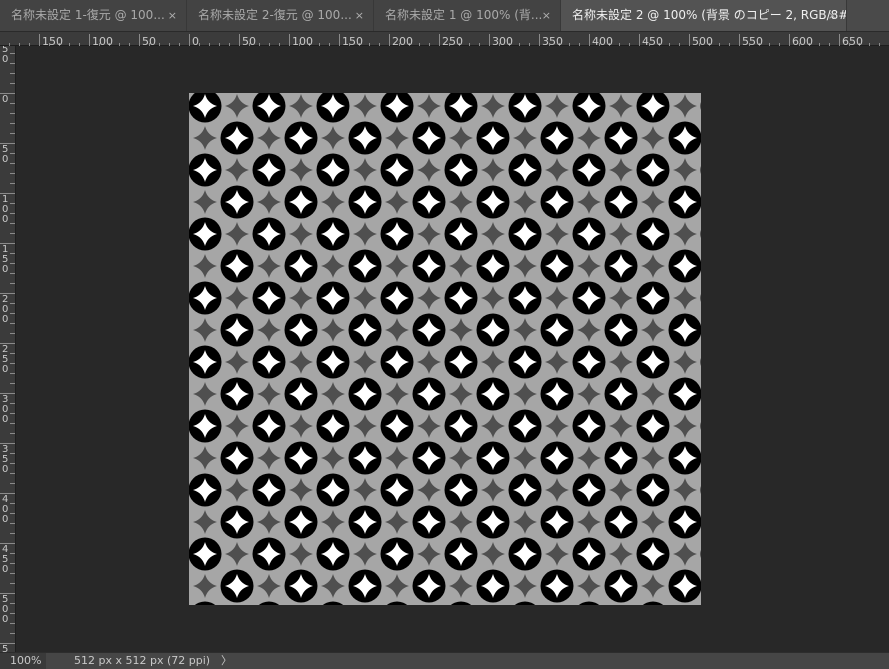 The height and width of the screenshot is (669, 889). I want to click on tab-document-2-active: 名称未設定 2 @ 100% (背景 のコピー 2, RGB/8#) * ×, so click(704, 15).